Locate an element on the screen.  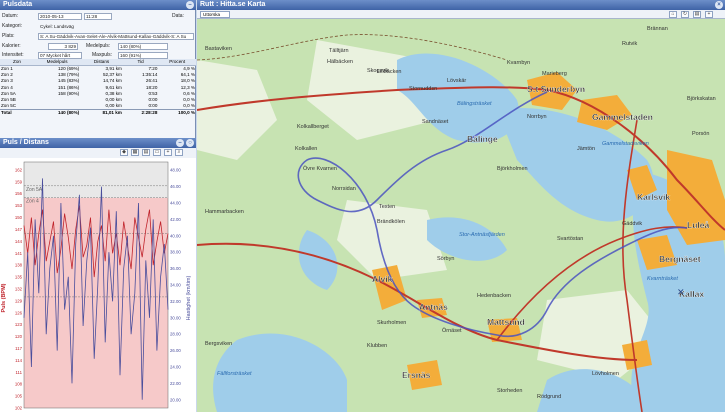
place-label: Hedenbacken is located at coordinates (494, 296).